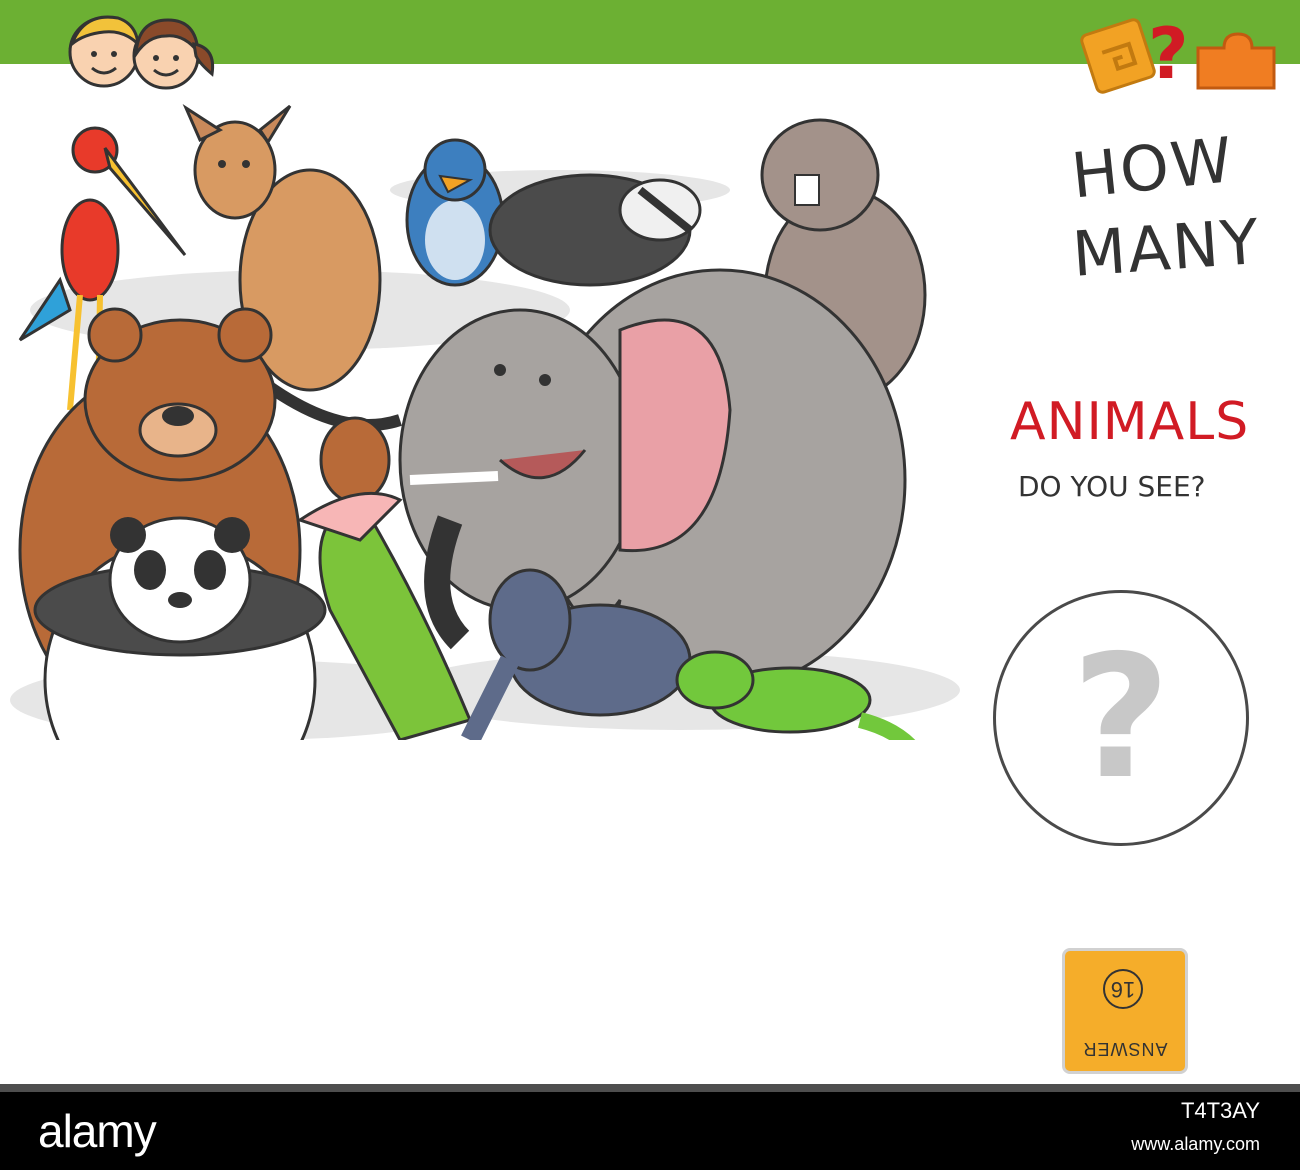 The image size is (1300, 1170). What do you see at coordinates (650, 1131) in the screenshot?
I see `footer-bar: alamy T4T3AY www.alamy.com` at bounding box center [650, 1131].